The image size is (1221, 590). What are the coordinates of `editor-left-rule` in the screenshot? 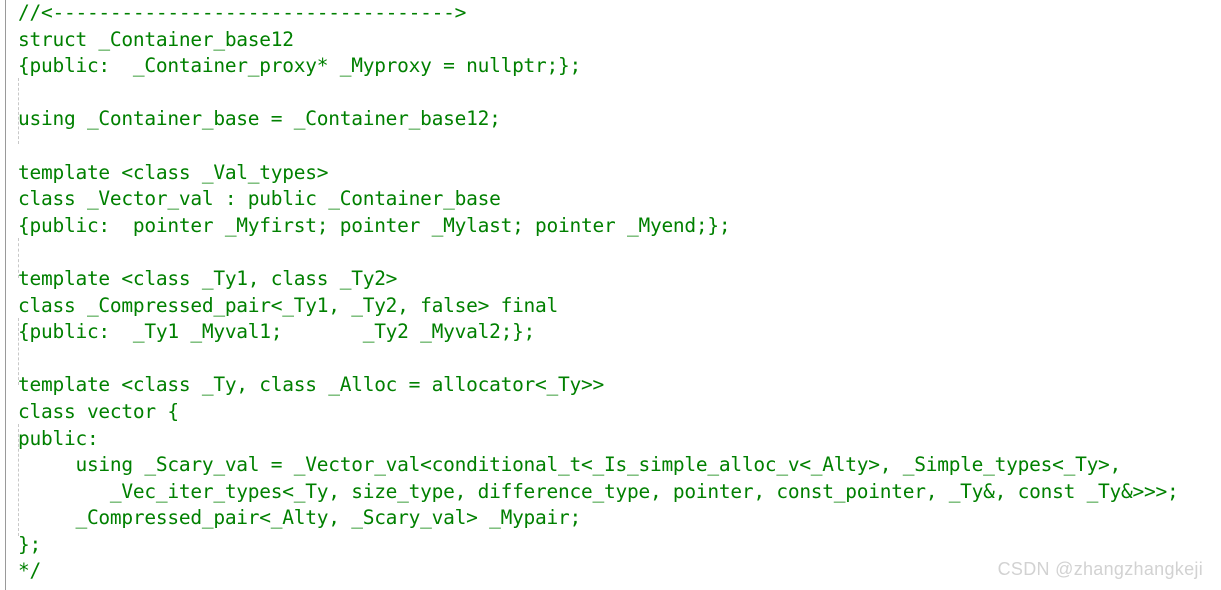 It's located at (5, 295).